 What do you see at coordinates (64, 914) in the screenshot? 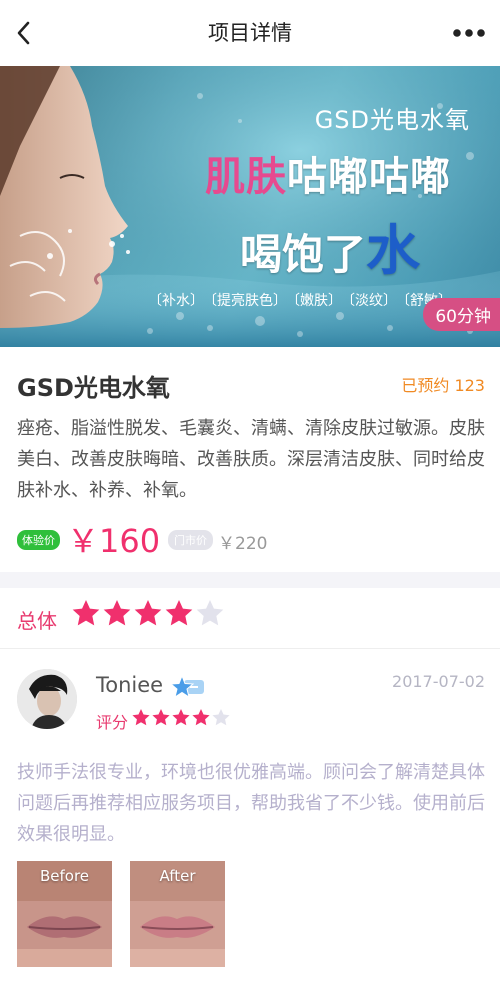
I see `review-photo-before: Before` at bounding box center [64, 914].